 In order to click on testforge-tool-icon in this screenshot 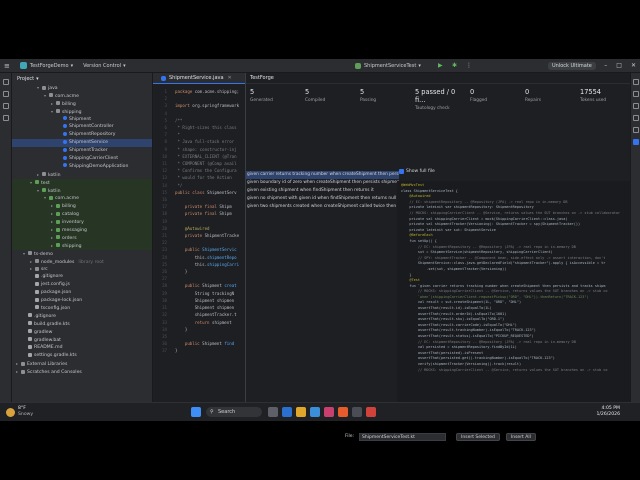, I will do `click(635, 142)`.